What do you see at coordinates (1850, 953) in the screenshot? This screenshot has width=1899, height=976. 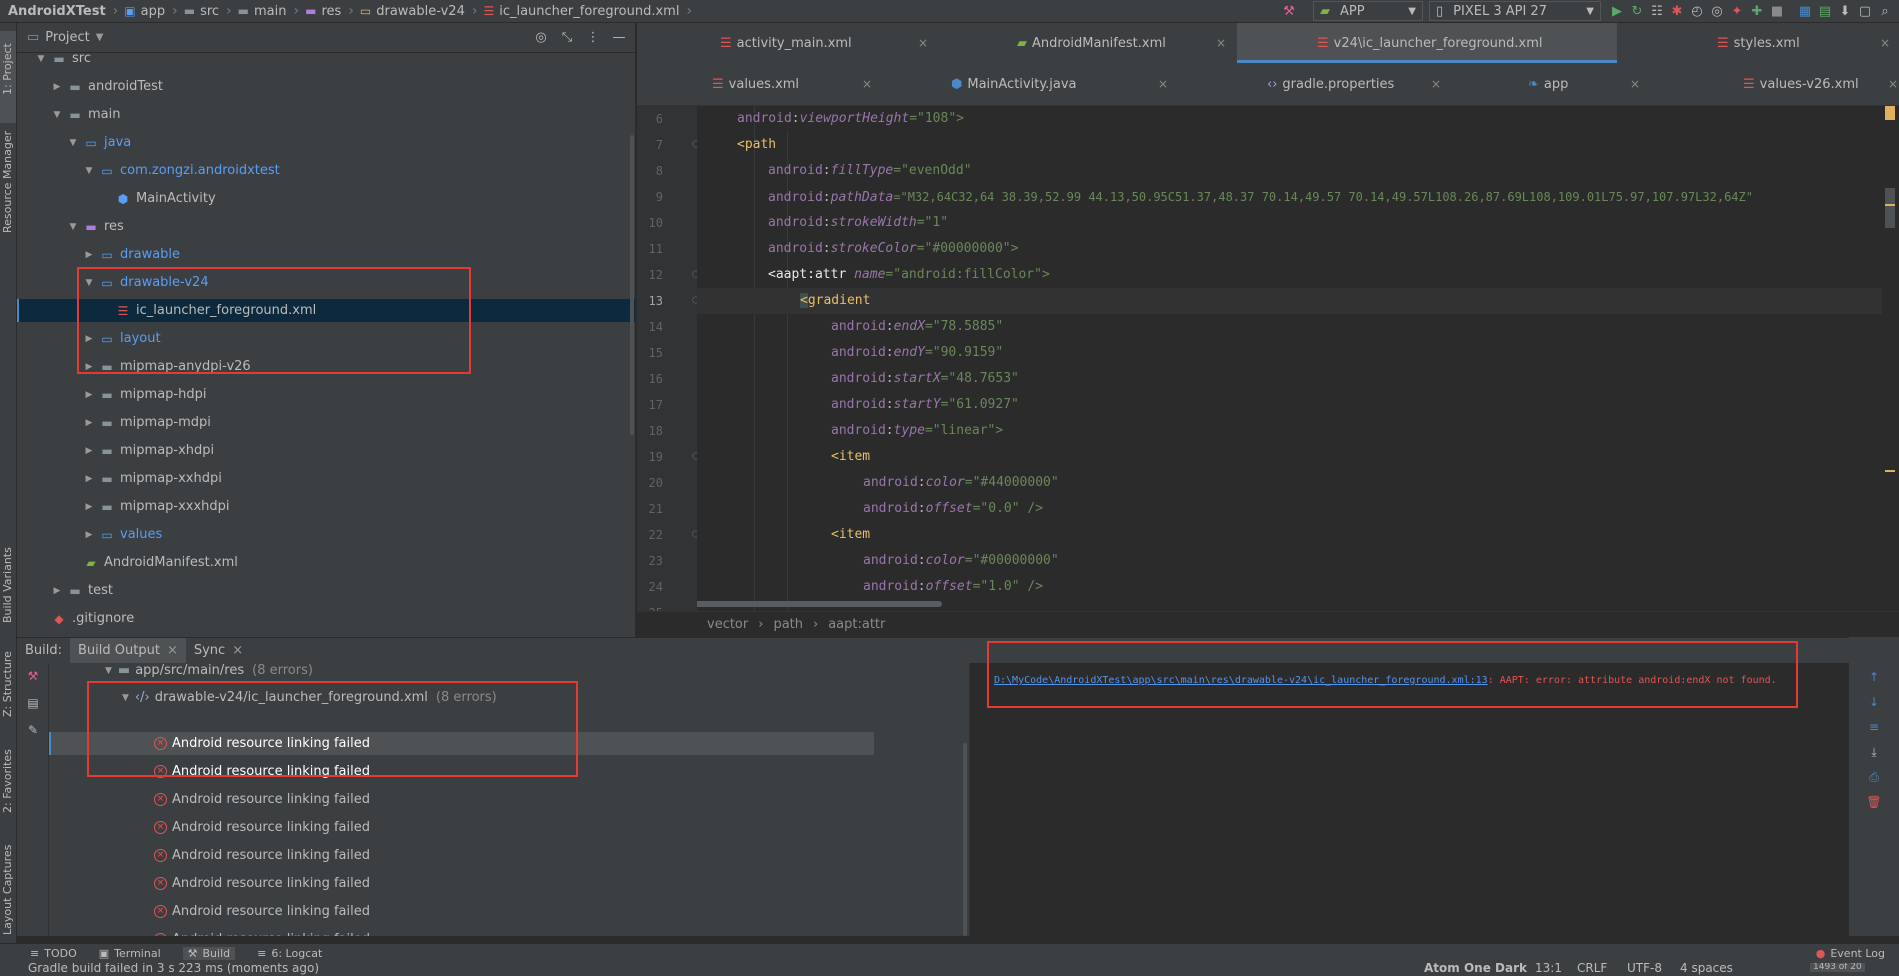 I see `event-log-tool-tab: ● Event Log` at bounding box center [1850, 953].